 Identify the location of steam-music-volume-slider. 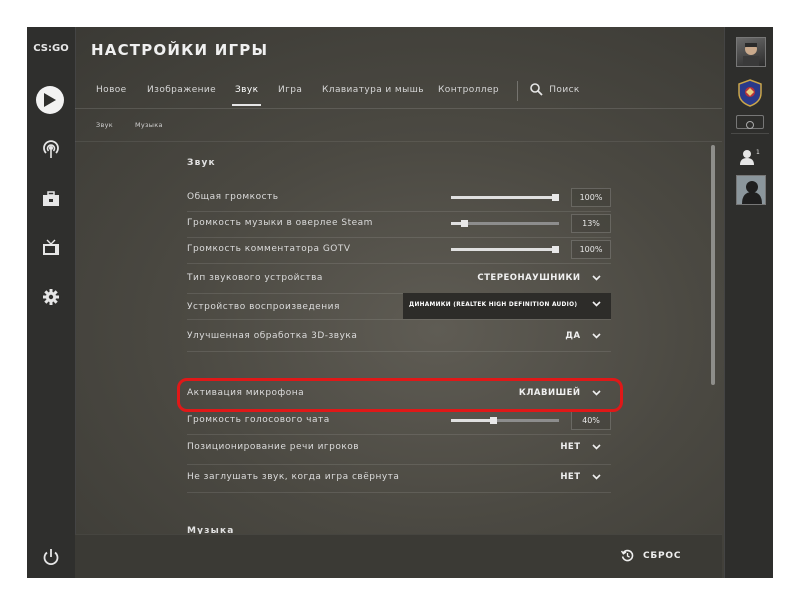
(505, 223).